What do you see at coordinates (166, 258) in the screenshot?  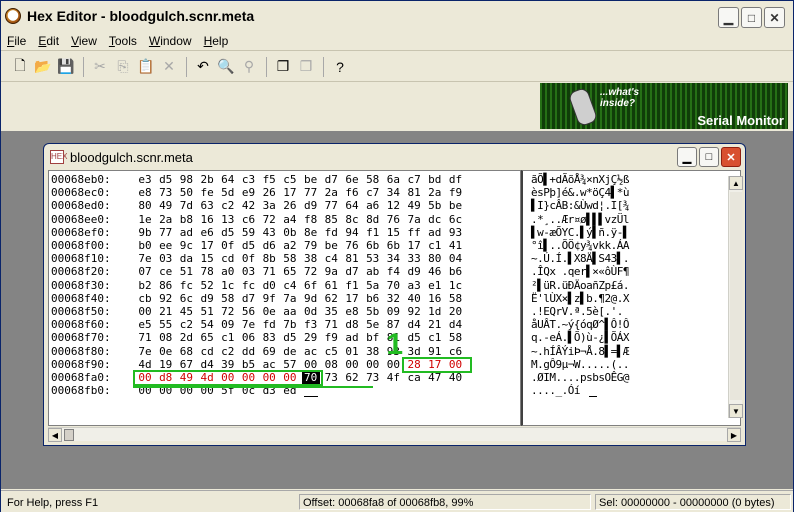 I see `hex-byte: 03` at bounding box center [166, 258].